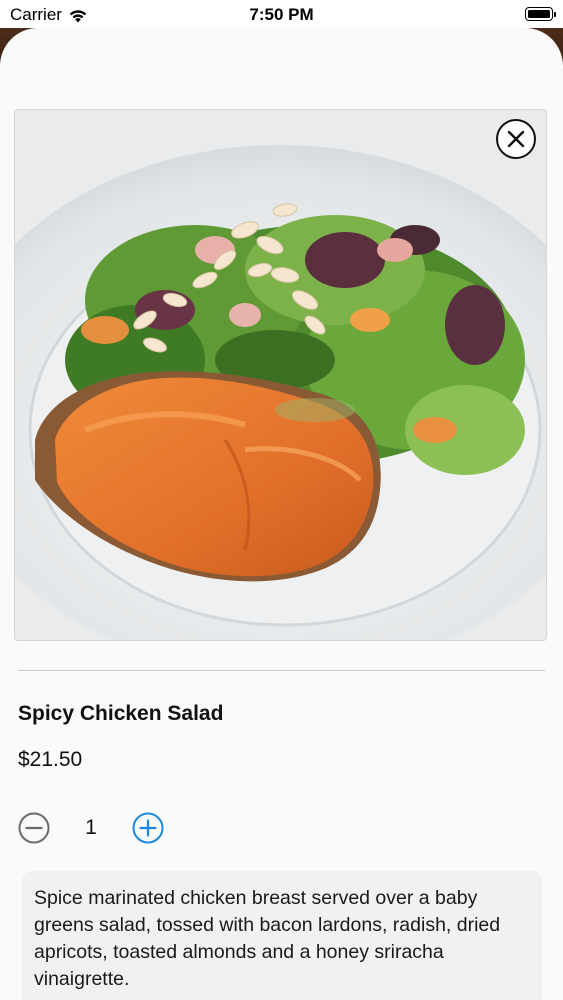  Describe the element at coordinates (91, 827) in the screenshot. I see `quantity-value: 1` at that location.